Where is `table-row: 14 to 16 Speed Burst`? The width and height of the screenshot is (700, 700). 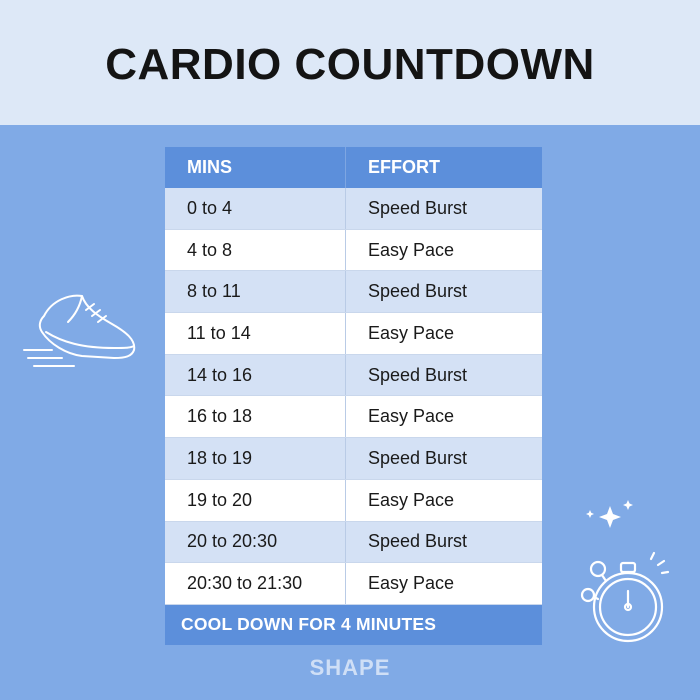
table-row: 14 to 16 Speed Burst is located at coordinates (353, 375).